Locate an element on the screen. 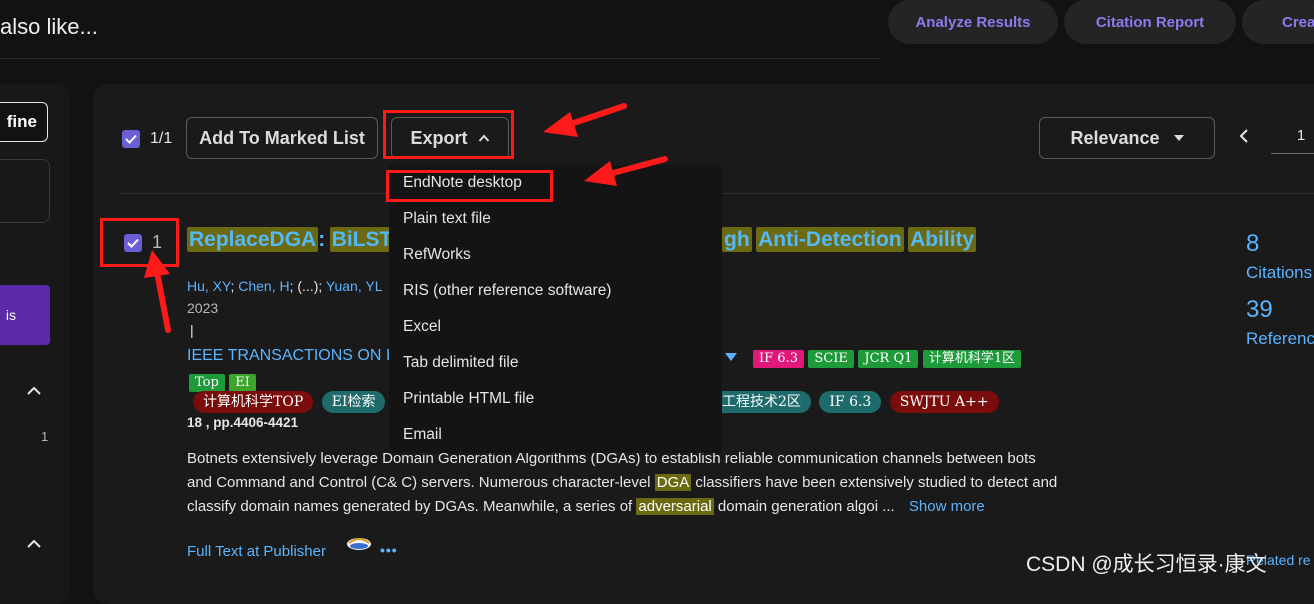  csdn-watermark: CSDN @成长习恒录·康文 is located at coordinates (1146, 564).